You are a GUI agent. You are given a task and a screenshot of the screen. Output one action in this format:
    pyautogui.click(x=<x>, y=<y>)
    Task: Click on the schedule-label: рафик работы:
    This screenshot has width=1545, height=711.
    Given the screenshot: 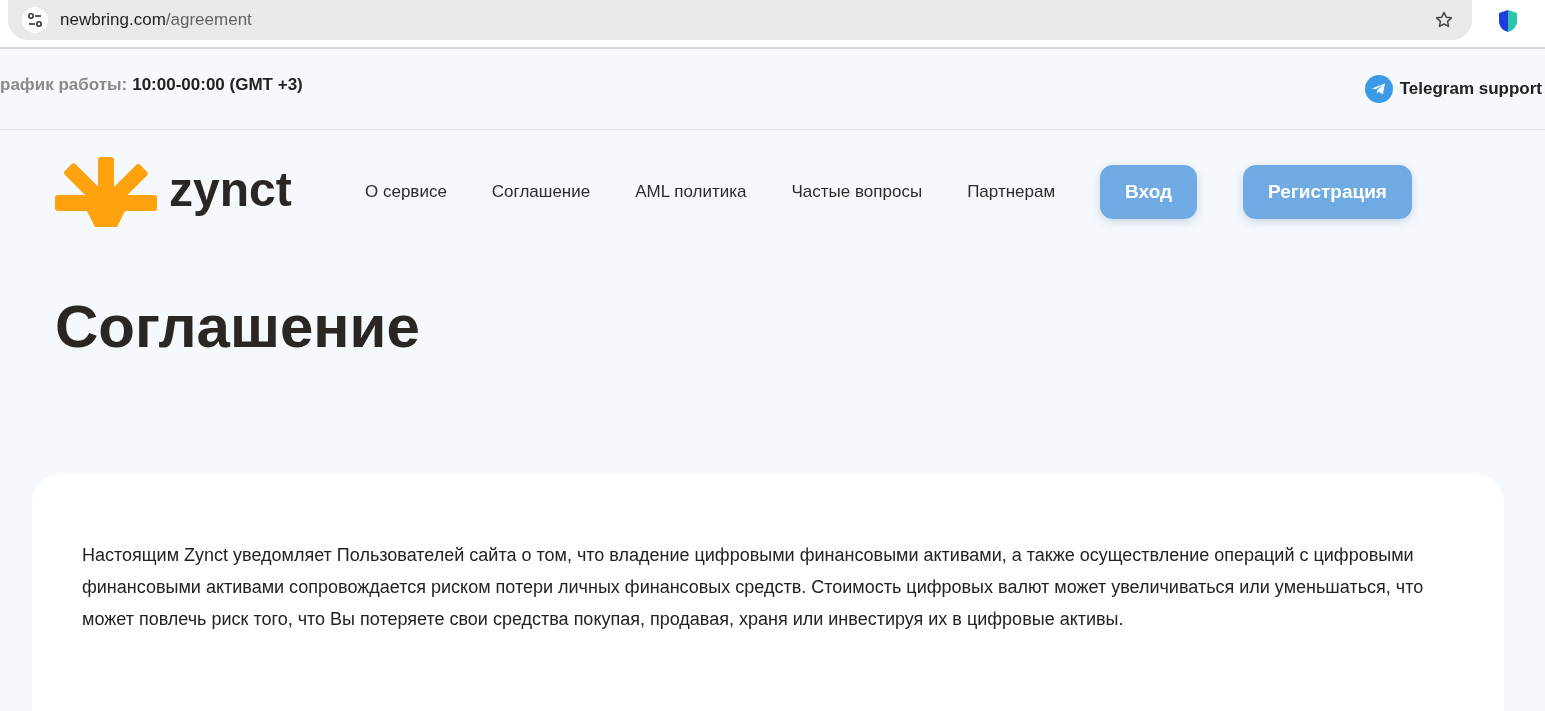 What is the action you would take?
    pyautogui.click(x=64, y=84)
    